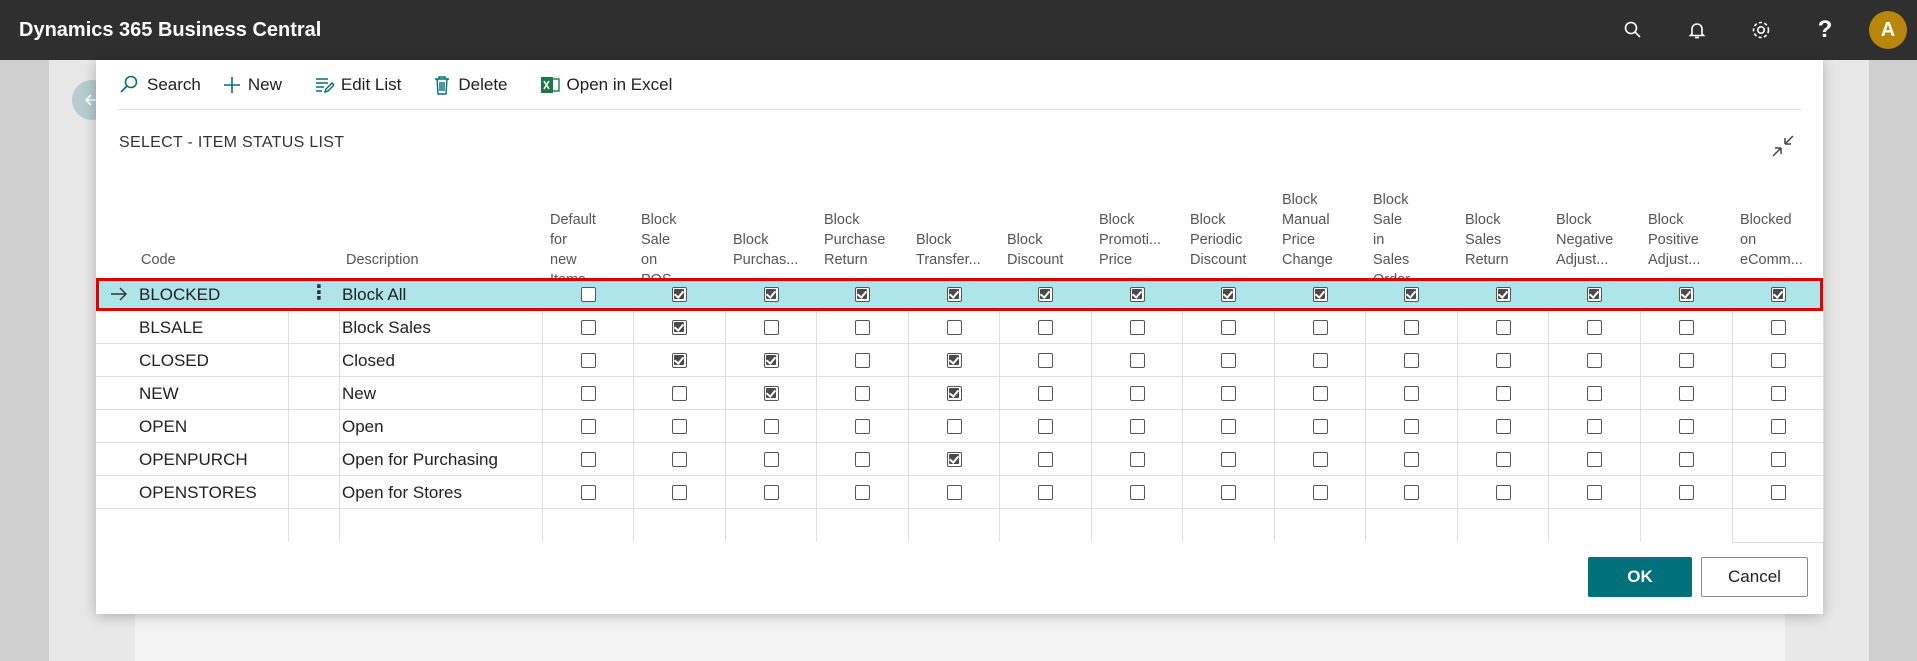 Image resolution: width=1917 pixels, height=661 pixels. I want to click on table-row: OPENSTORES Open for Stores, so click(959, 492).